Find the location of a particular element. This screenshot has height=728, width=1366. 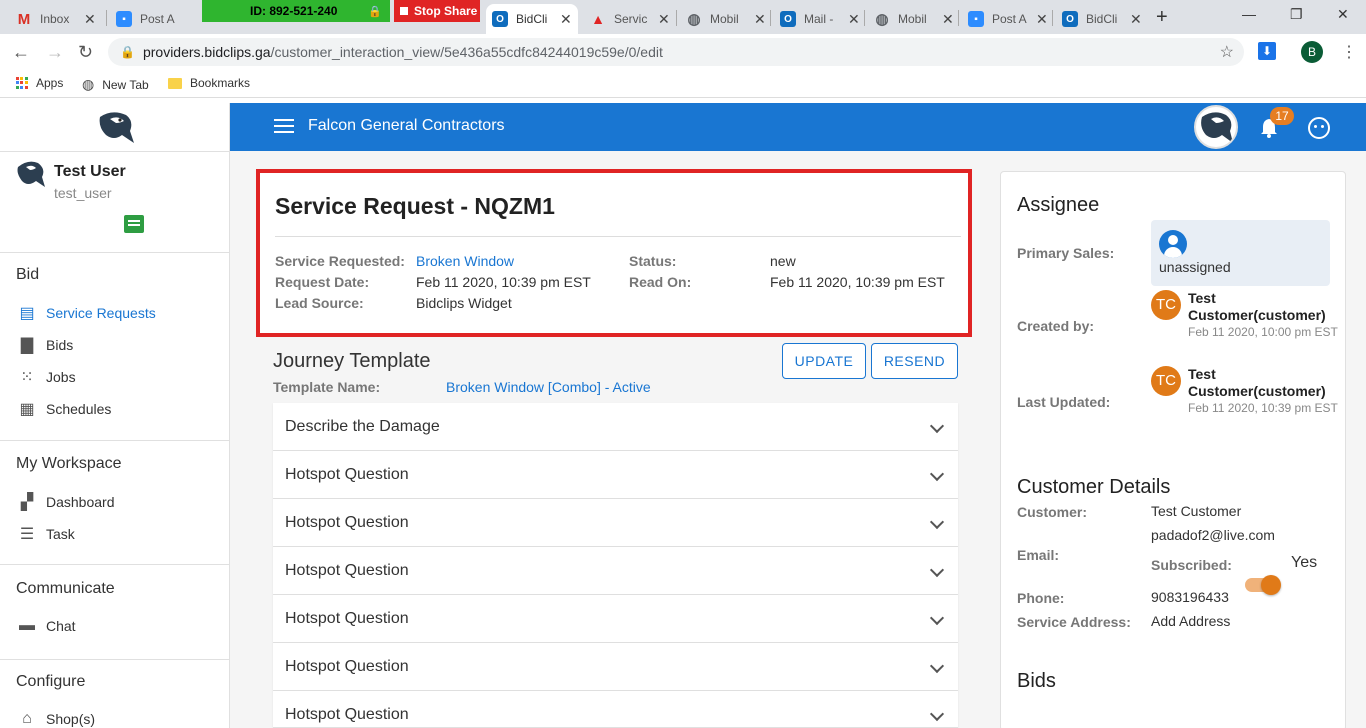

subscribed-value: Yes is located at coordinates (1304, 562).